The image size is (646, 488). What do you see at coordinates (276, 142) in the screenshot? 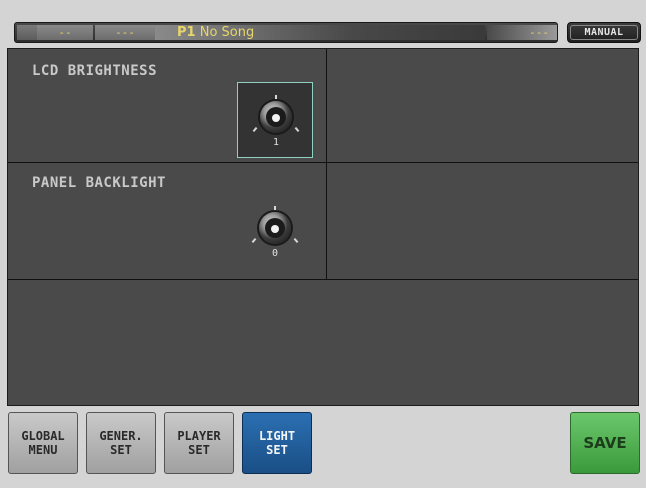
I see `lcd-brightness-value: 1` at bounding box center [276, 142].